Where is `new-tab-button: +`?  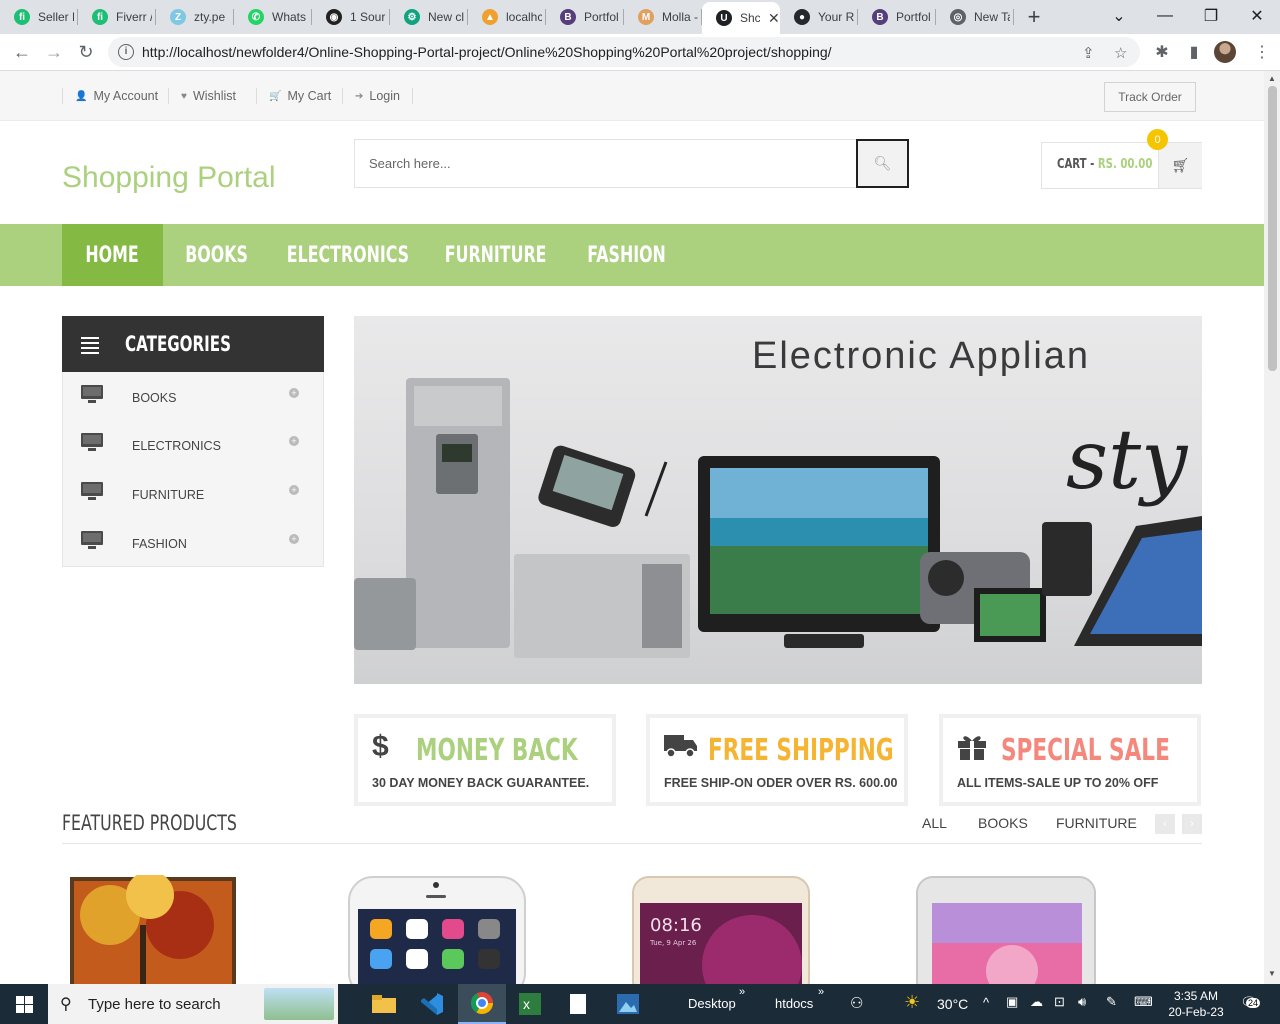
new-tab-button: + is located at coordinates (1034, 17).